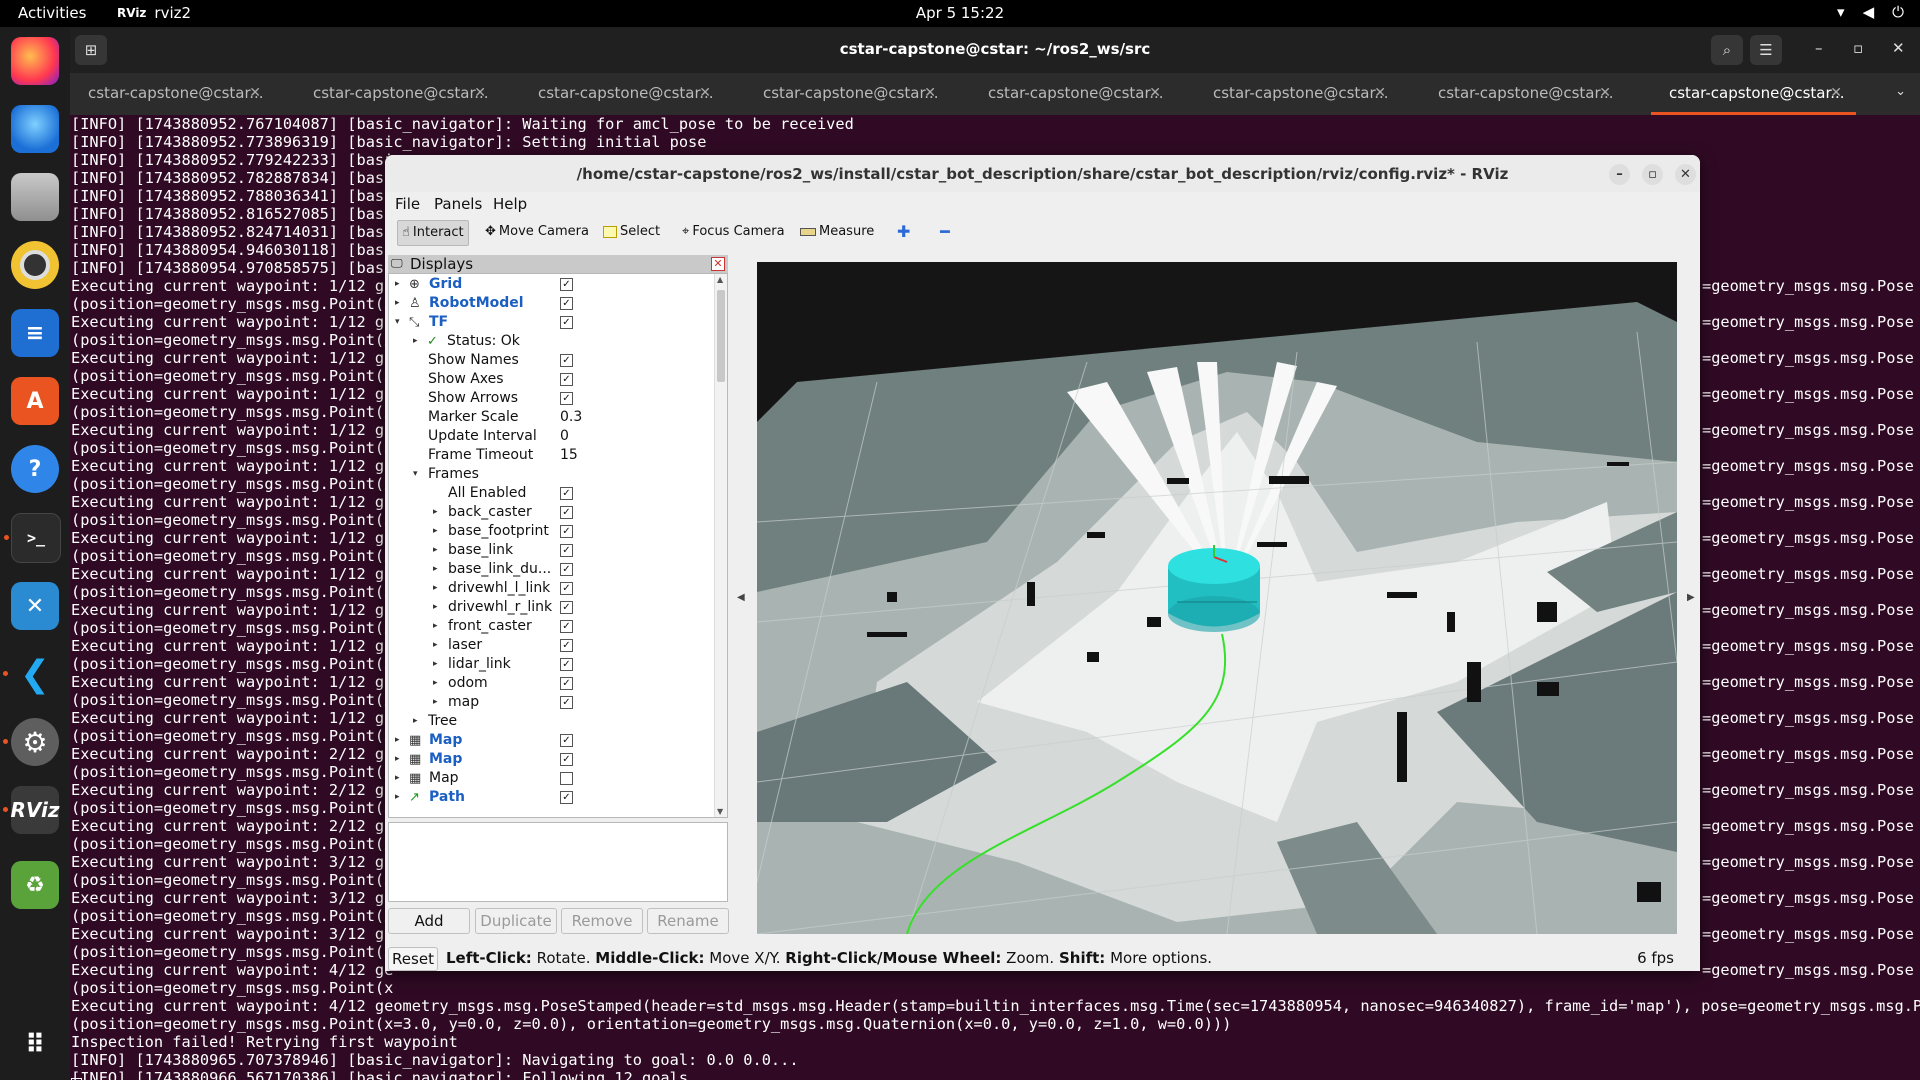  I want to click on collapse-left-icon: ◀, so click(741, 597).